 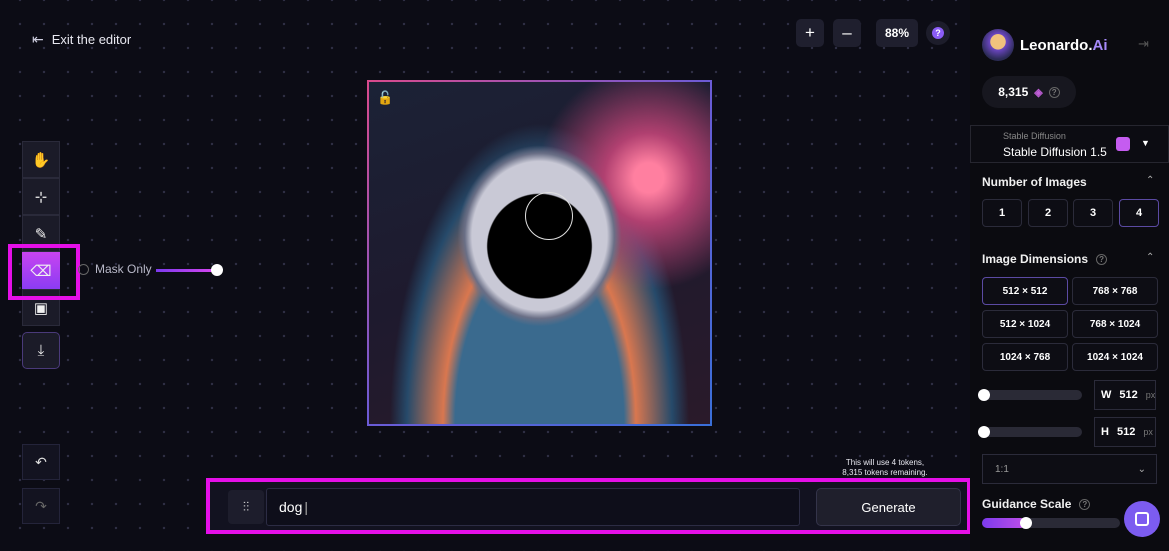 I want to click on token-note-line1: This will use 4 tokens,, so click(x=885, y=462).